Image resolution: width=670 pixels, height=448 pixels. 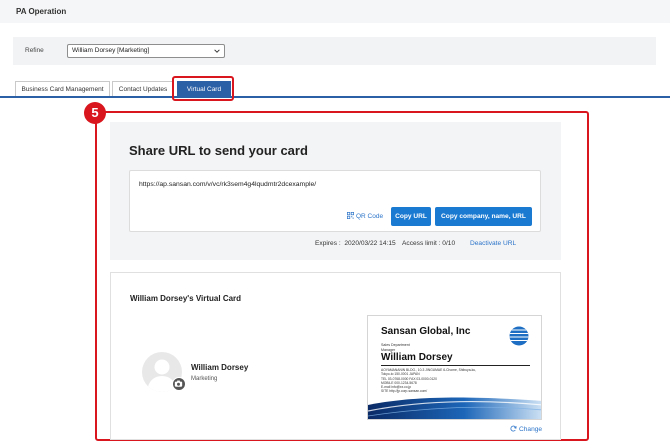 I want to click on qr-code-link: QR Code, so click(x=365, y=216).